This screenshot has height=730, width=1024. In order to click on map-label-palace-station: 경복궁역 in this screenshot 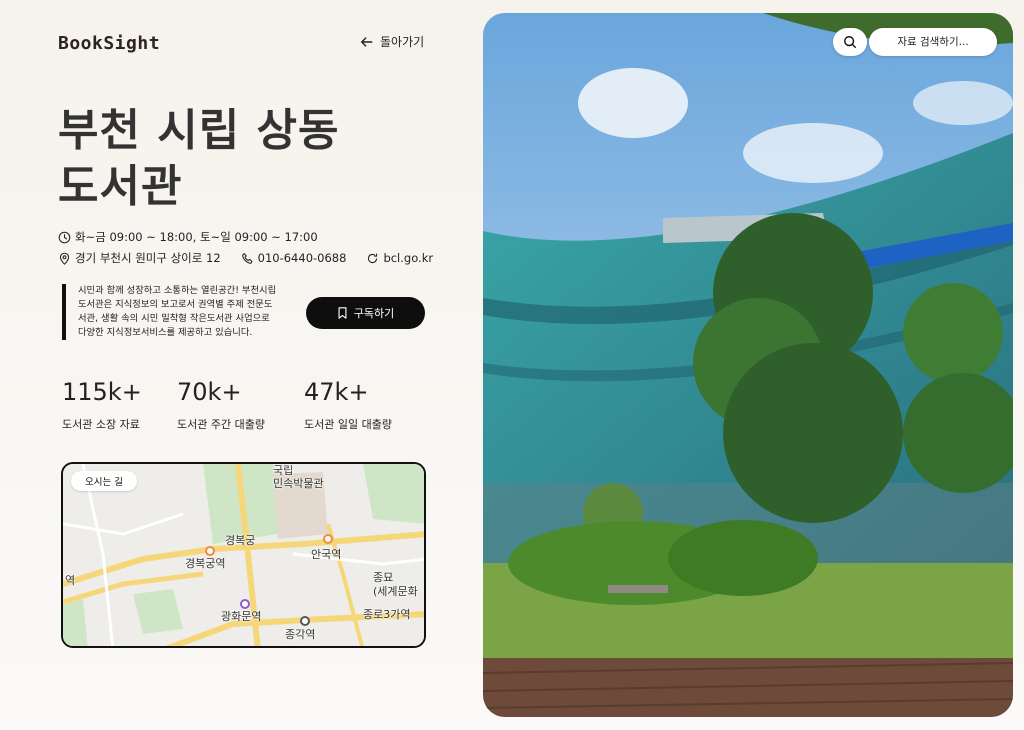, I will do `click(205, 563)`.